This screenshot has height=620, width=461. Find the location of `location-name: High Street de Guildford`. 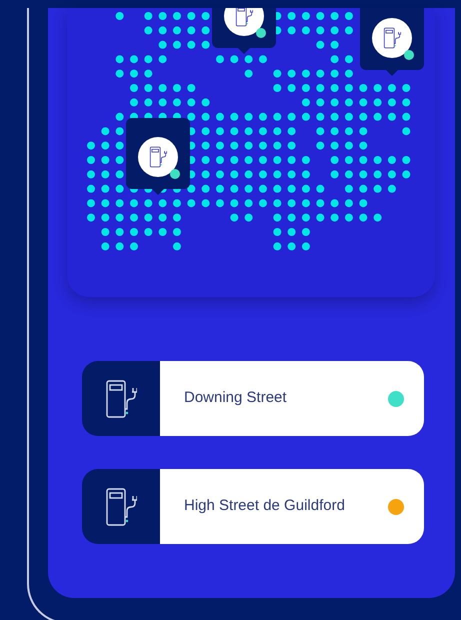

location-name: High Street de Guildford is located at coordinates (265, 506).